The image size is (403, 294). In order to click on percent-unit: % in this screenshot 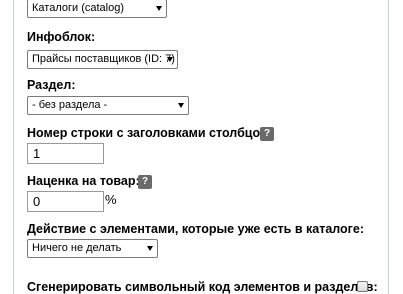, I will do `click(111, 199)`.